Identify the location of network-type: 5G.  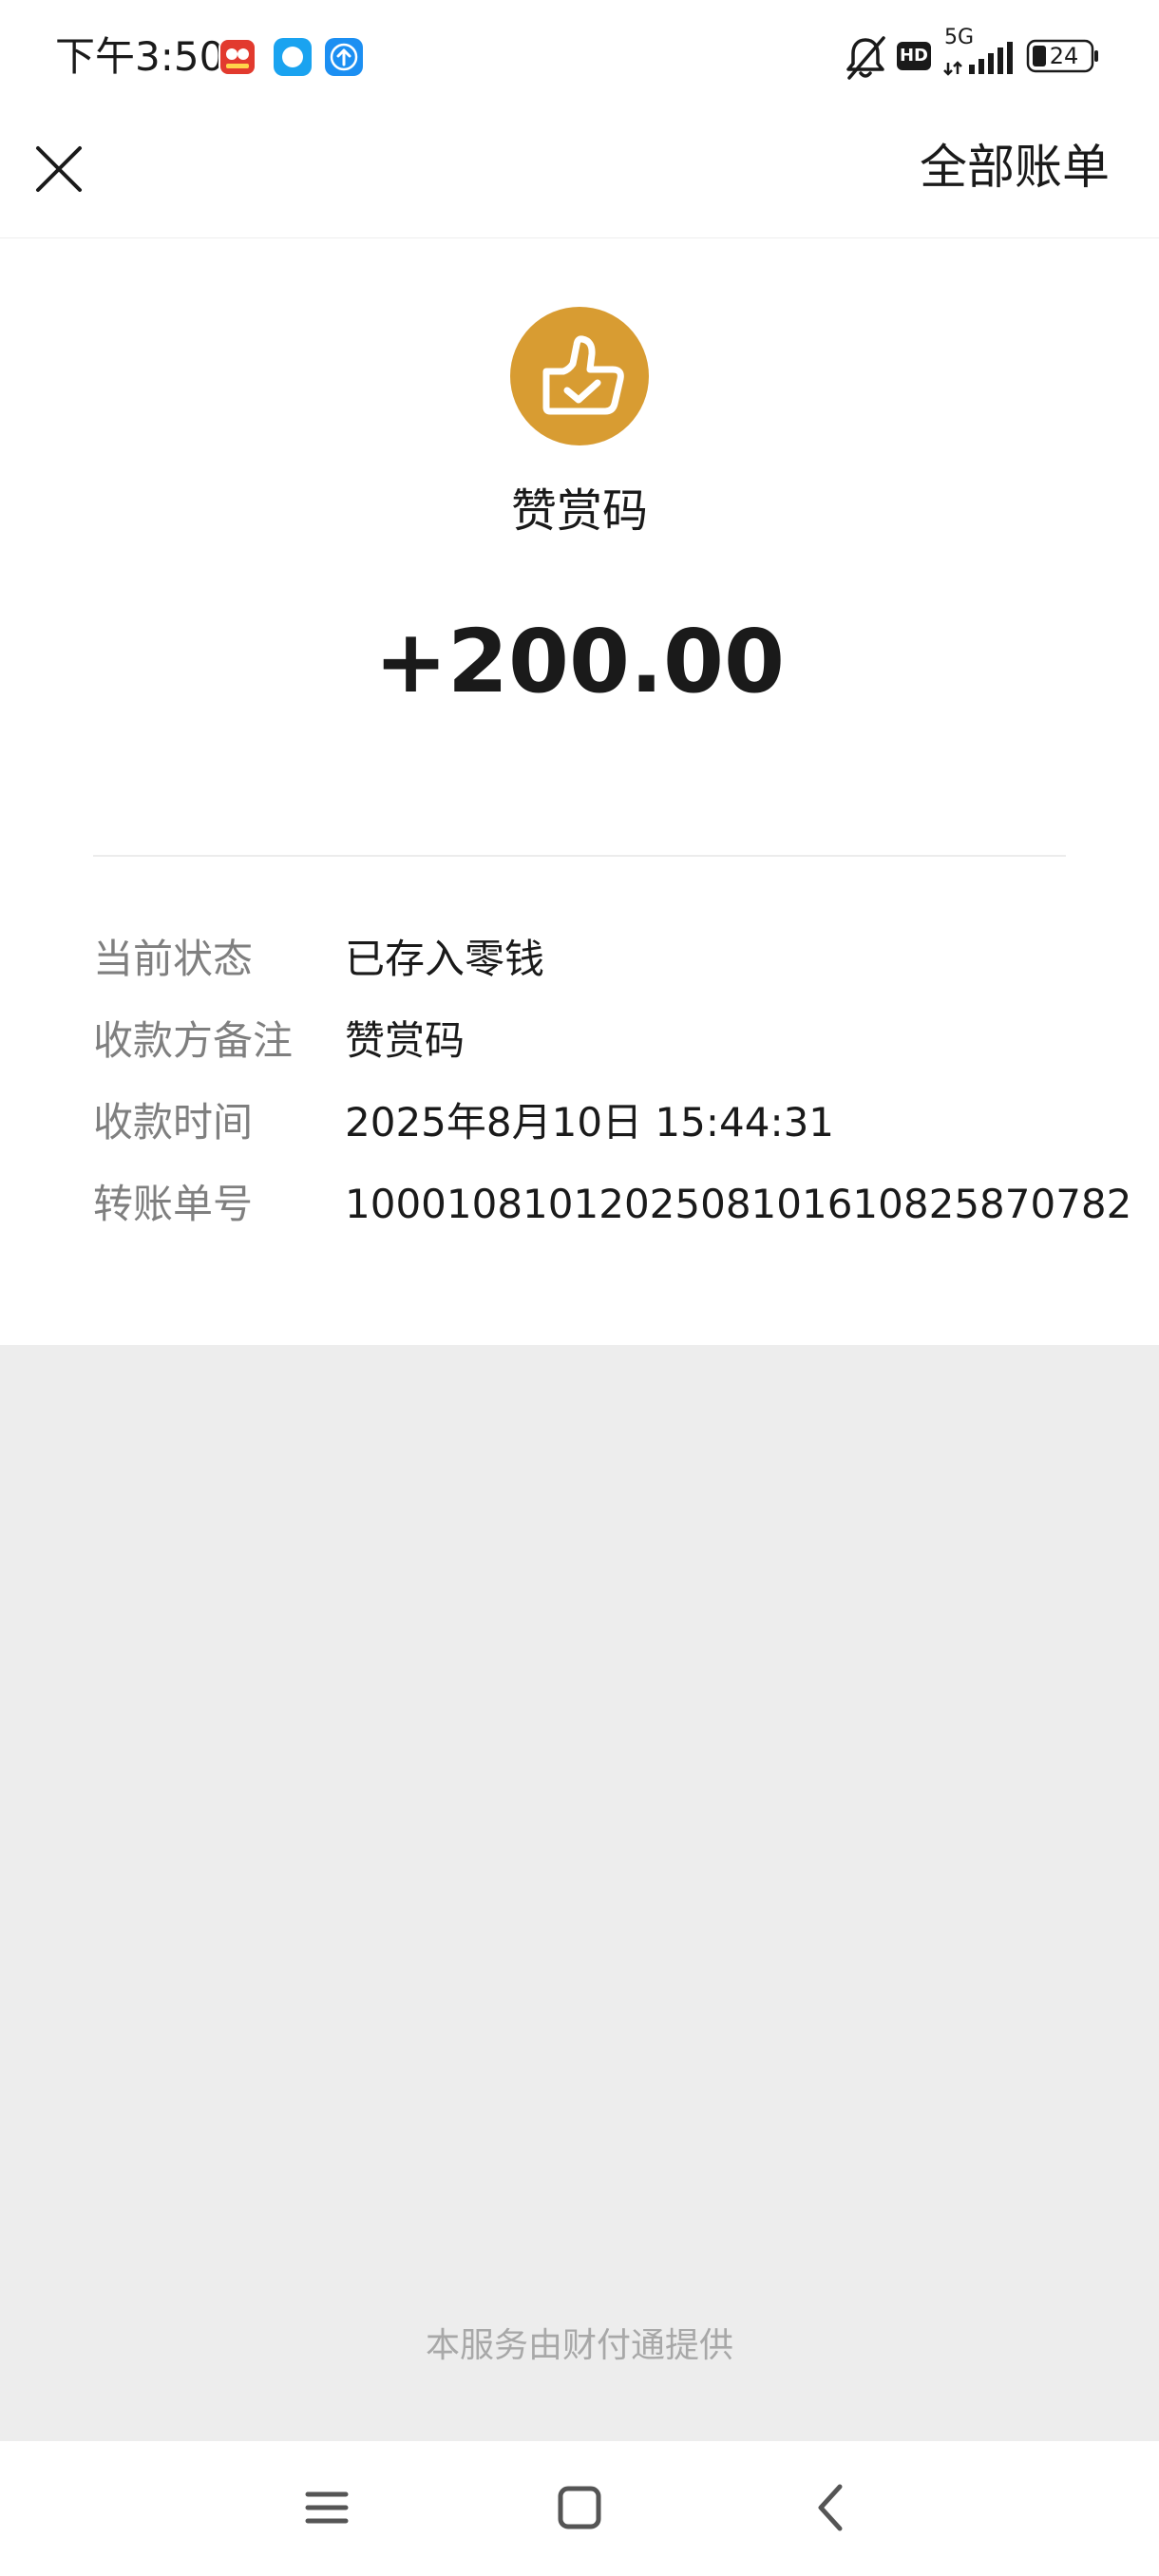
(959, 37).